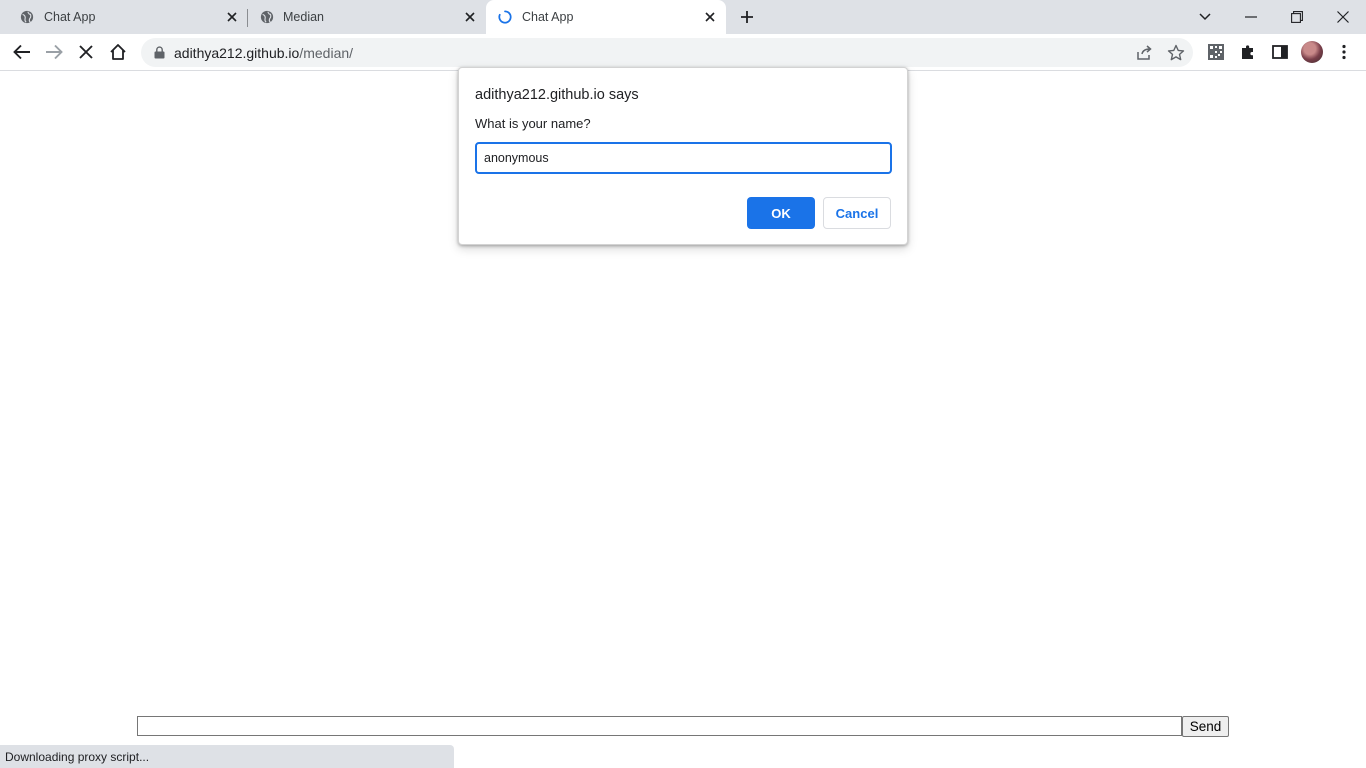  I want to click on kebab-menu-icon, so click(1344, 52).